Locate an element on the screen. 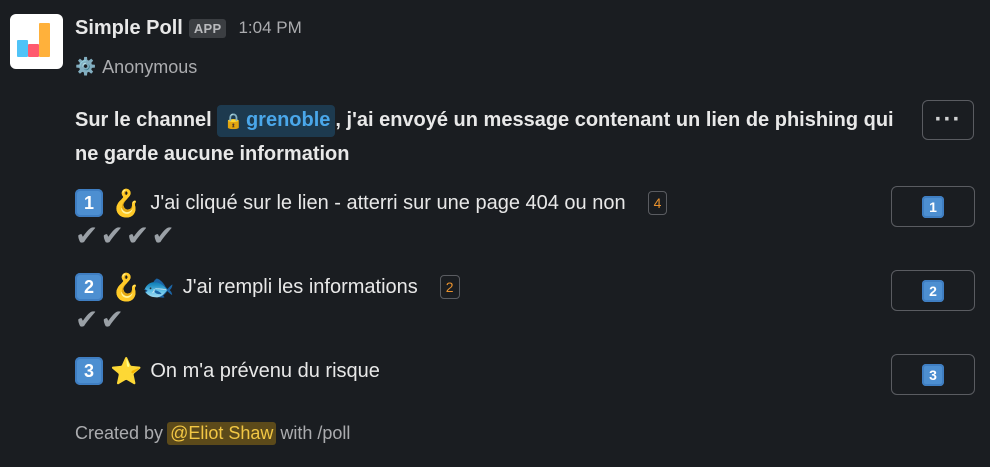 The width and height of the screenshot is (990, 467). timestamp: 1:04 PM is located at coordinates (269, 28).